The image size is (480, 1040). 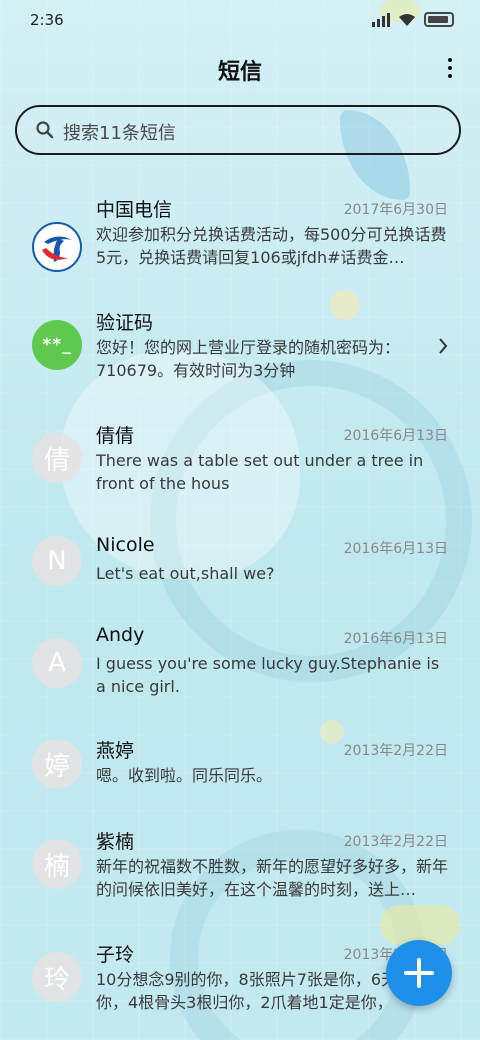 I want to click on page-title: 短信, so click(x=239, y=72).